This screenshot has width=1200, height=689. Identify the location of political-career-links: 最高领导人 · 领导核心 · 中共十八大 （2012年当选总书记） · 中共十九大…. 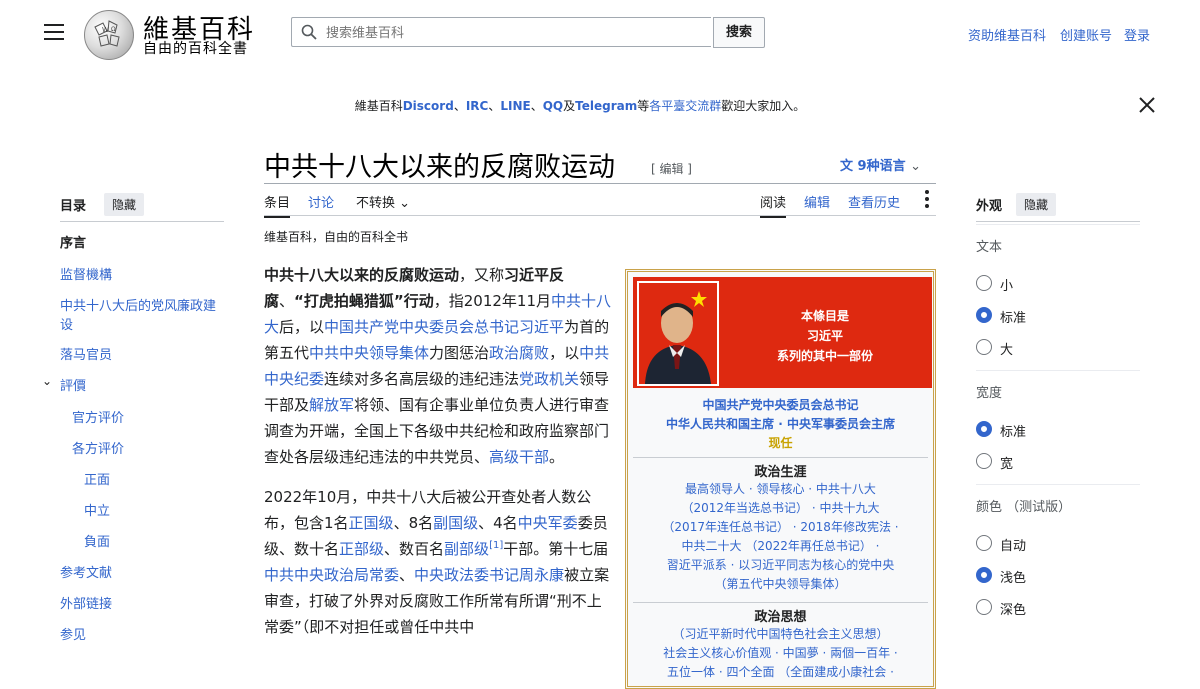
(780, 537).